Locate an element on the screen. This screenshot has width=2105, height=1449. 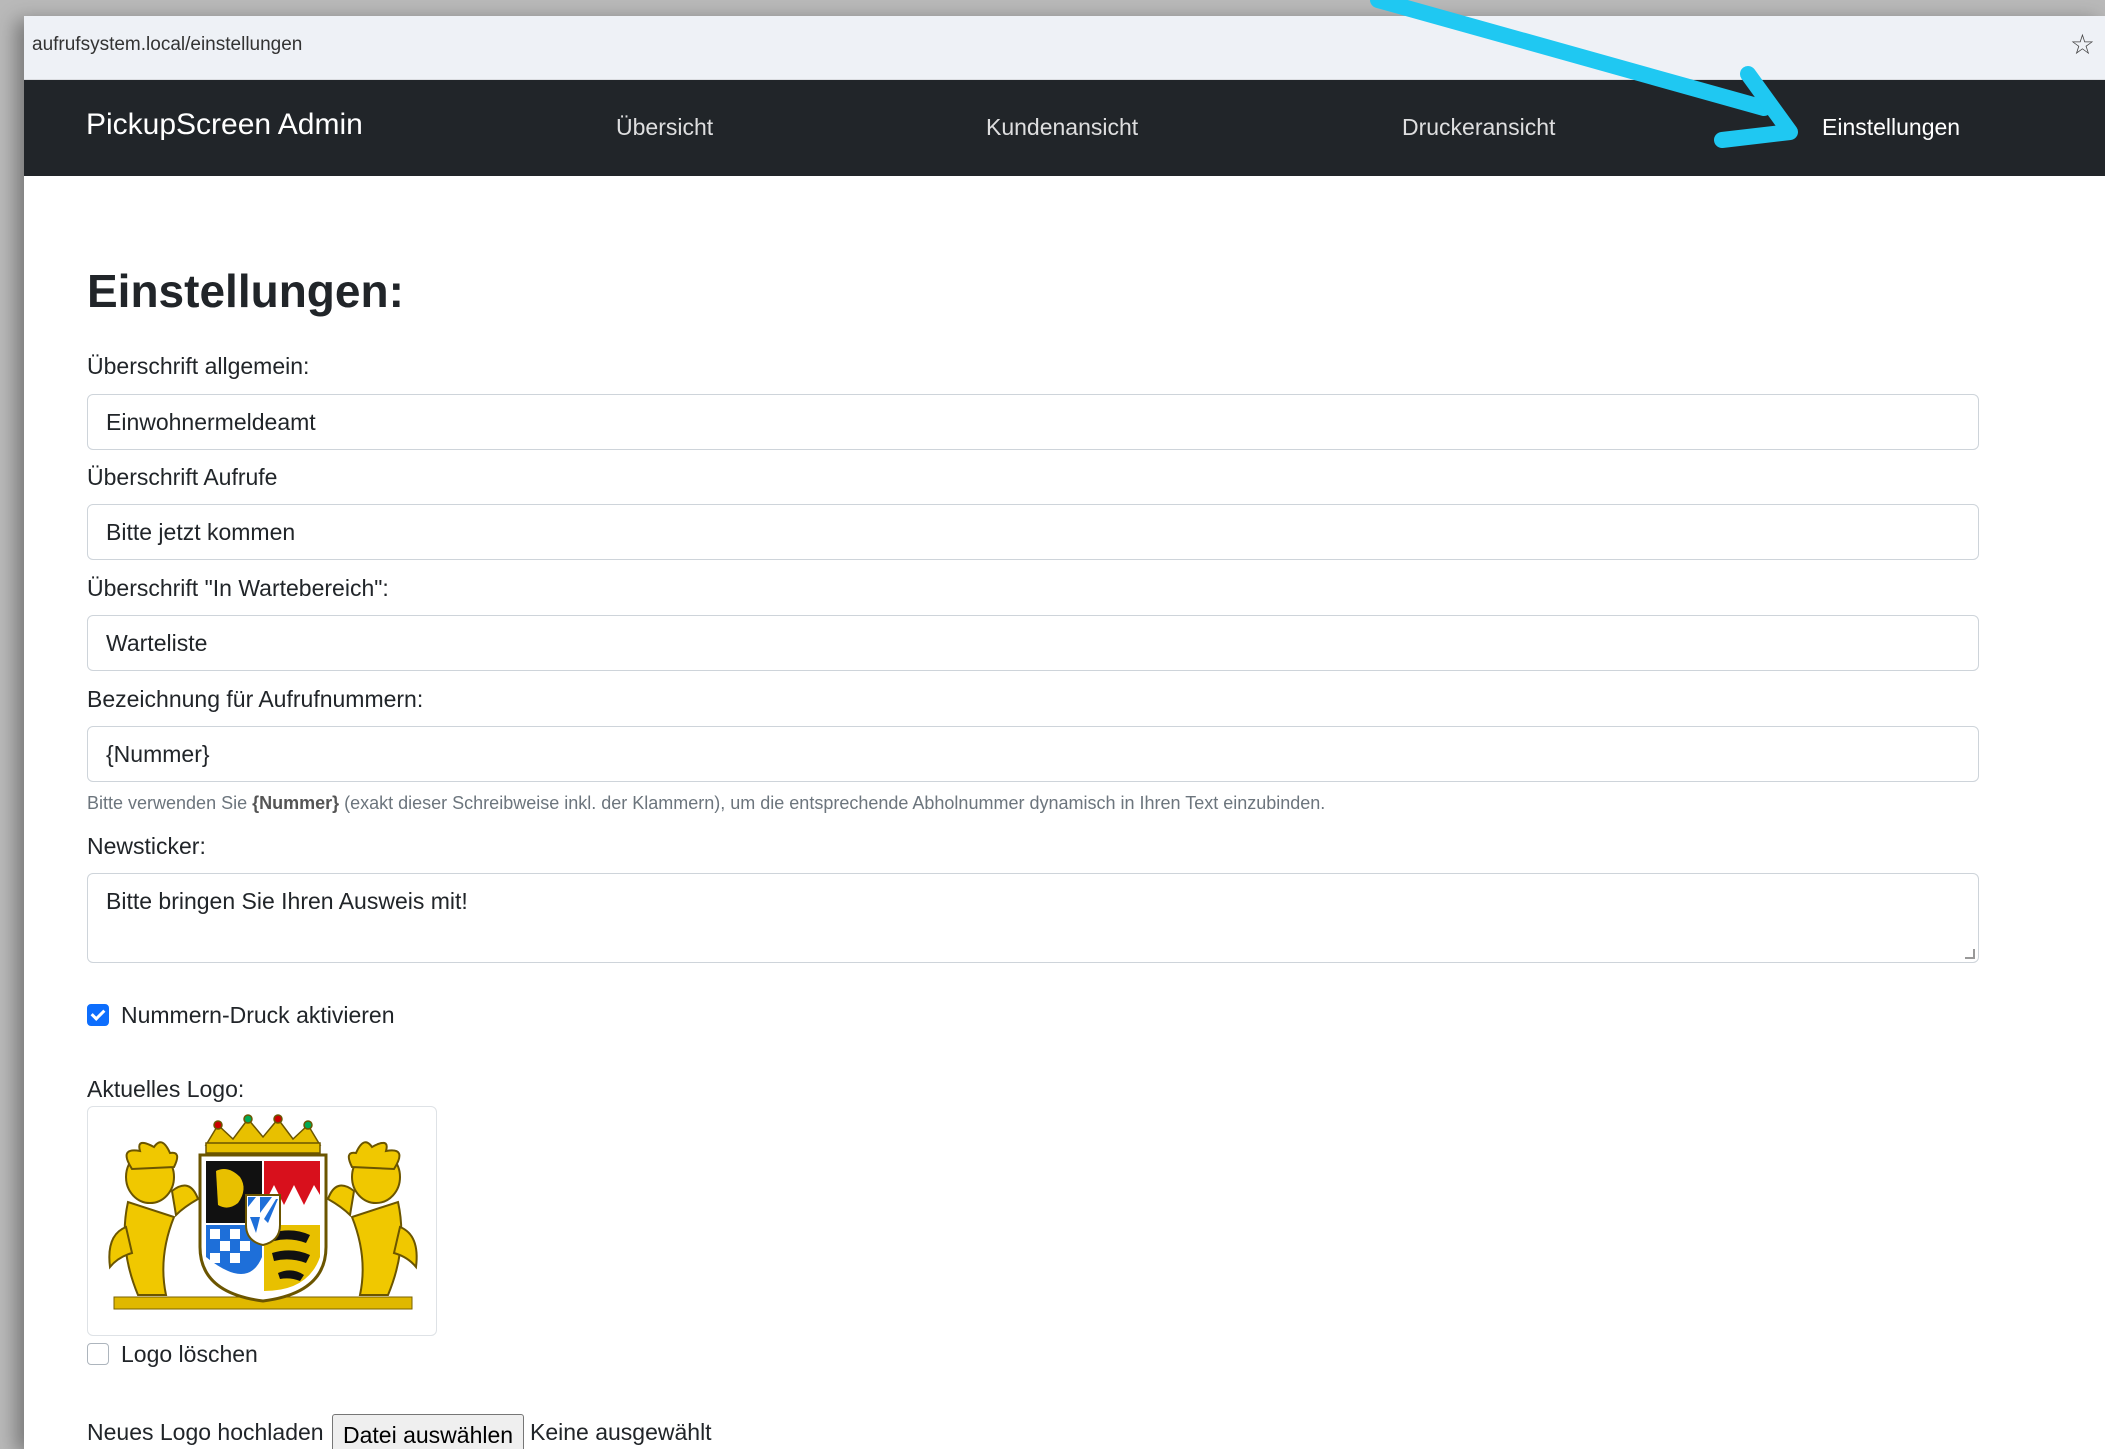
print-checkbox-label: Nummern-Druck aktivieren is located at coordinates (258, 1015).